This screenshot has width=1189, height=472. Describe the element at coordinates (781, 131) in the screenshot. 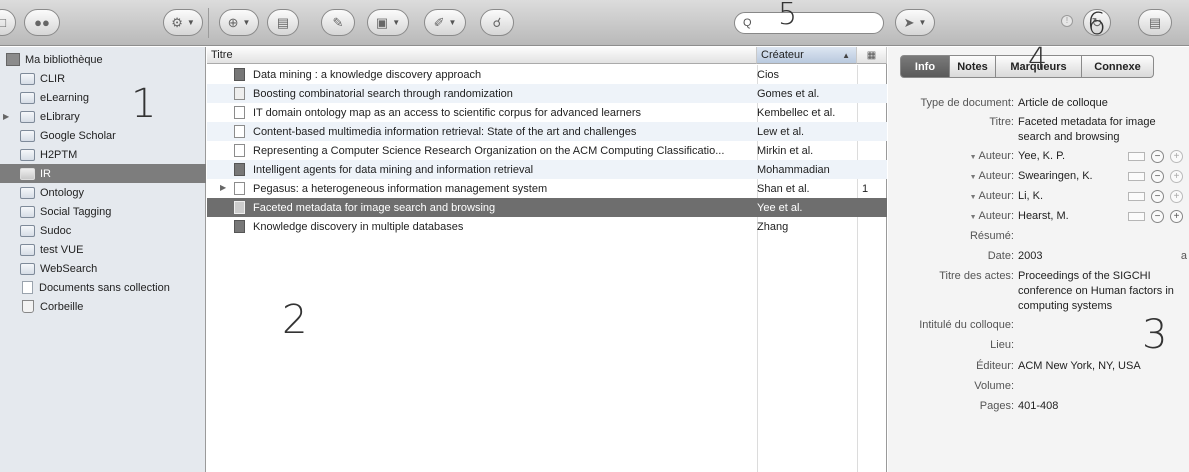

I see `item-creator: Lew et al.` at that location.